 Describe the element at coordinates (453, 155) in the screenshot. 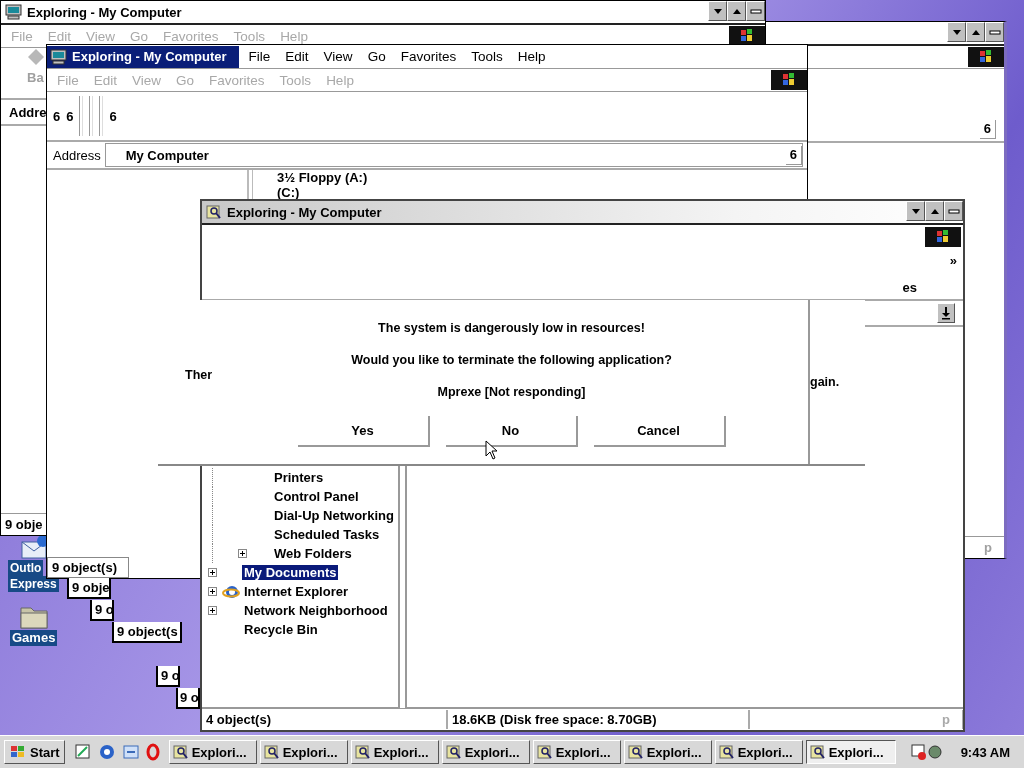

I see `address-field: My Computer 6` at that location.